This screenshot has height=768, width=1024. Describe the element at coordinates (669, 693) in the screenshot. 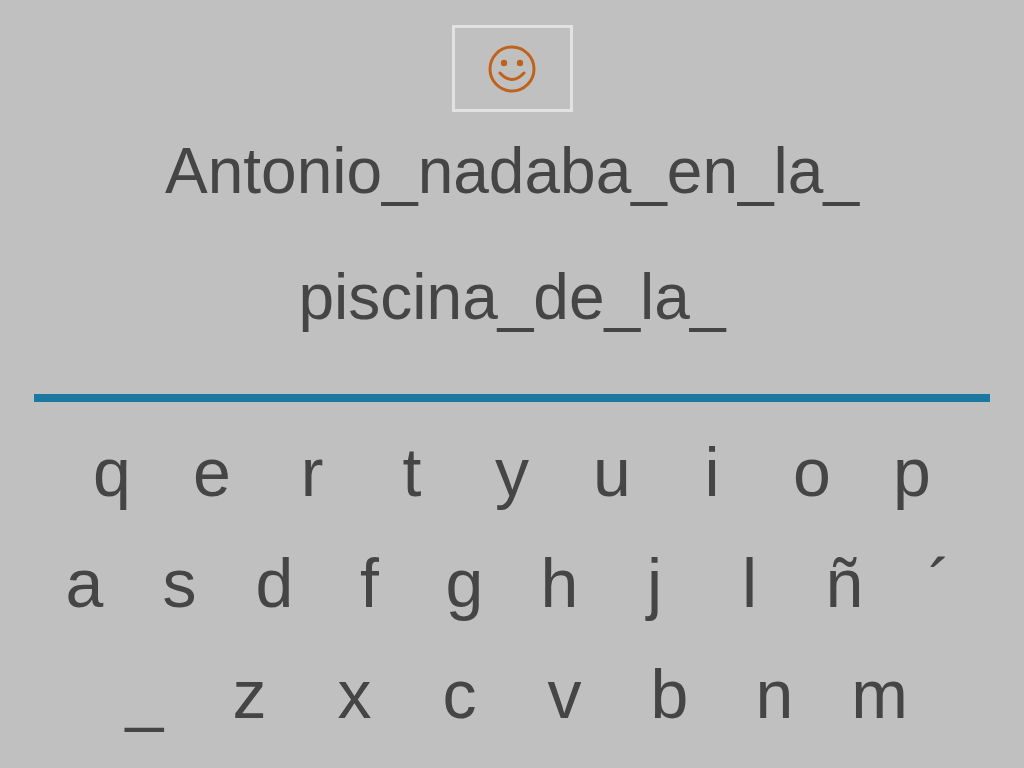

I see `letter-key: b` at that location.